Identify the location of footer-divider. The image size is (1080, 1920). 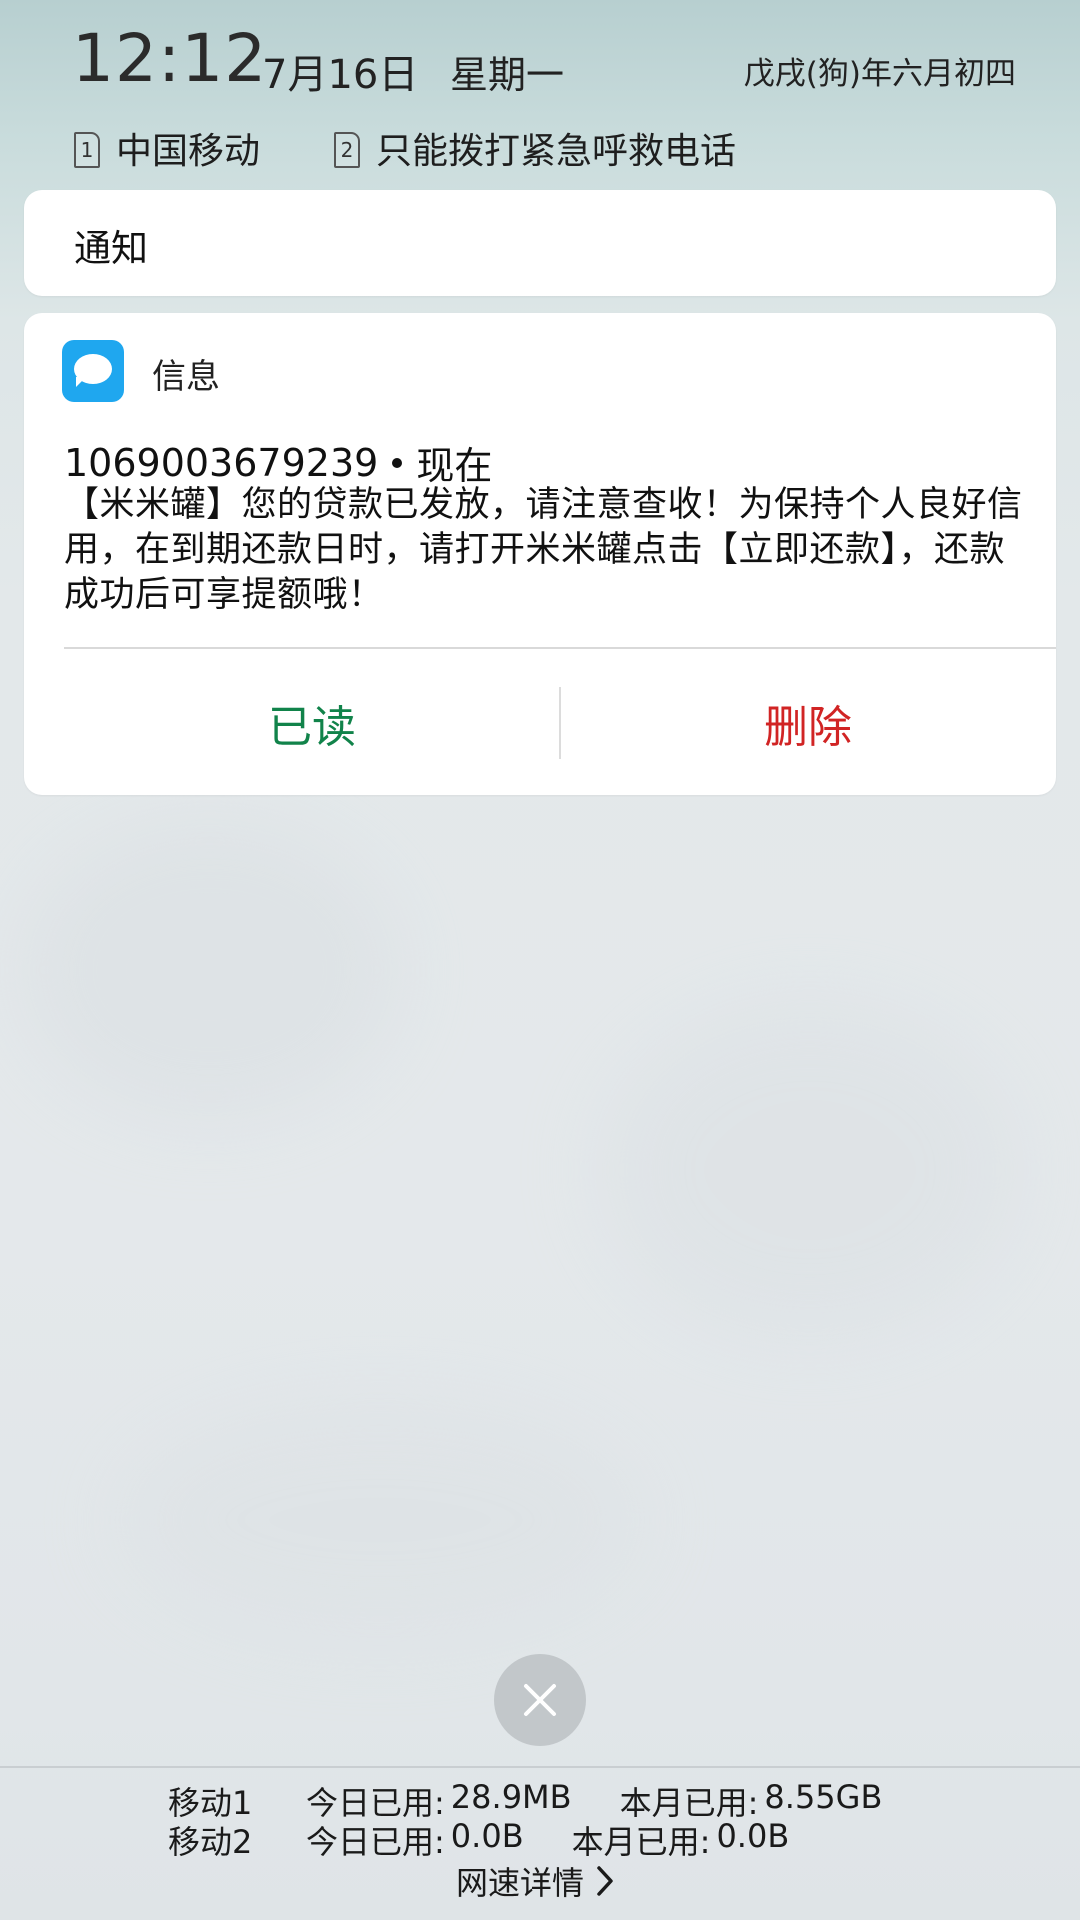
(540, 1767).